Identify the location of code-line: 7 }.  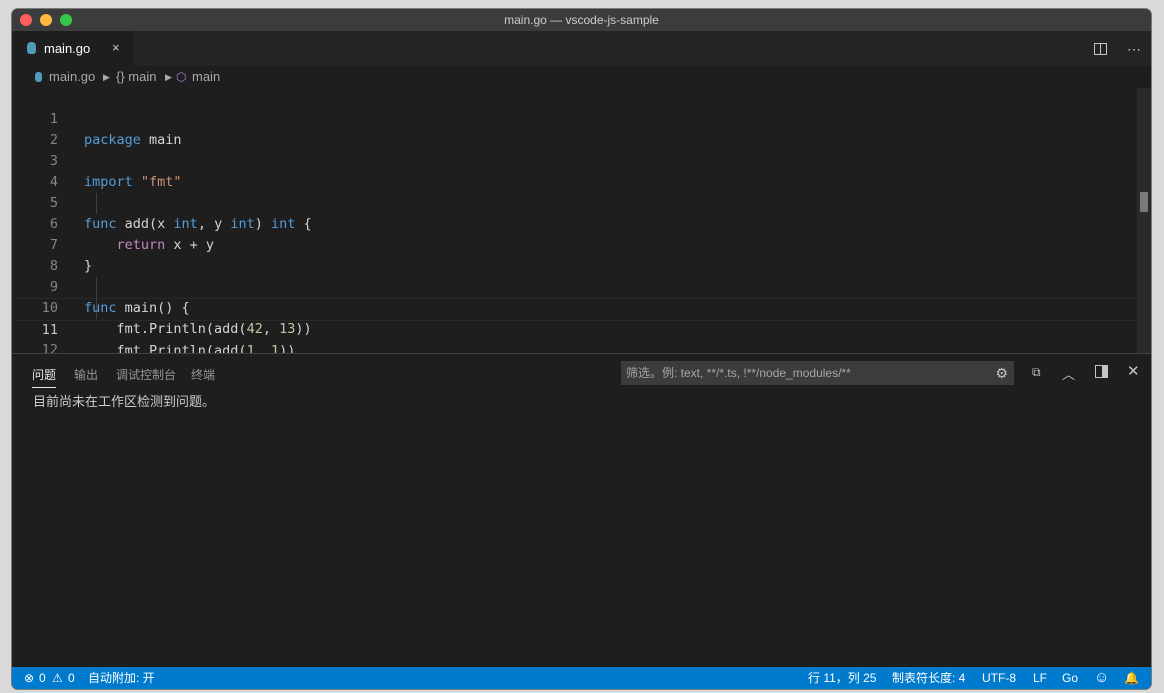
(581, 244).